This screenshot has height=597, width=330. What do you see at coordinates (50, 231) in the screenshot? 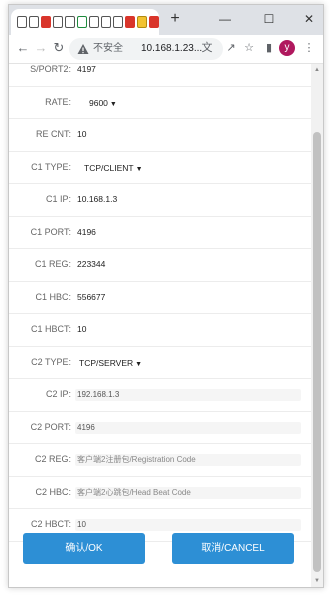
I see `field-label: C1 PORT:` at bounding box center [50, 231].